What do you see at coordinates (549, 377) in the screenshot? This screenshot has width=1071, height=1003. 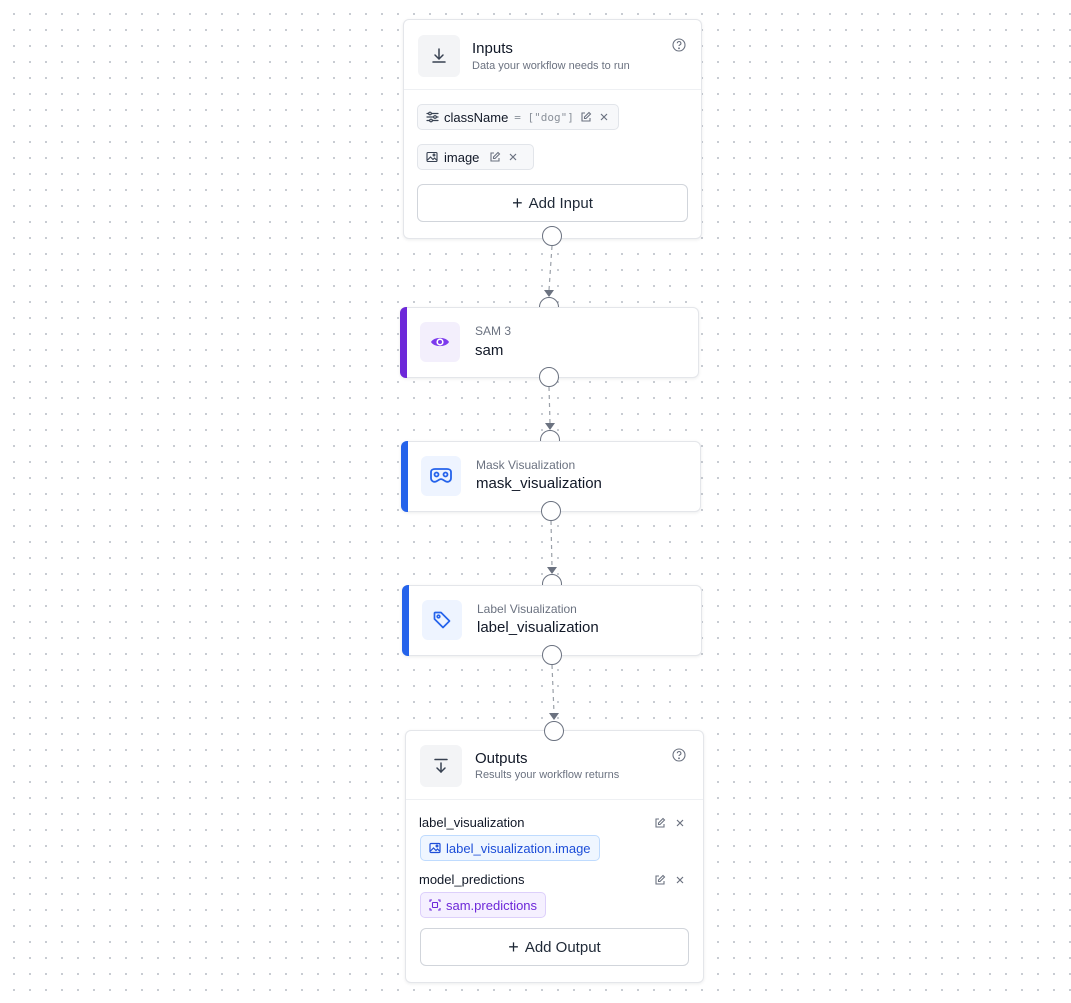 I see `sam-output-handle` at bounding box center [549, 377].